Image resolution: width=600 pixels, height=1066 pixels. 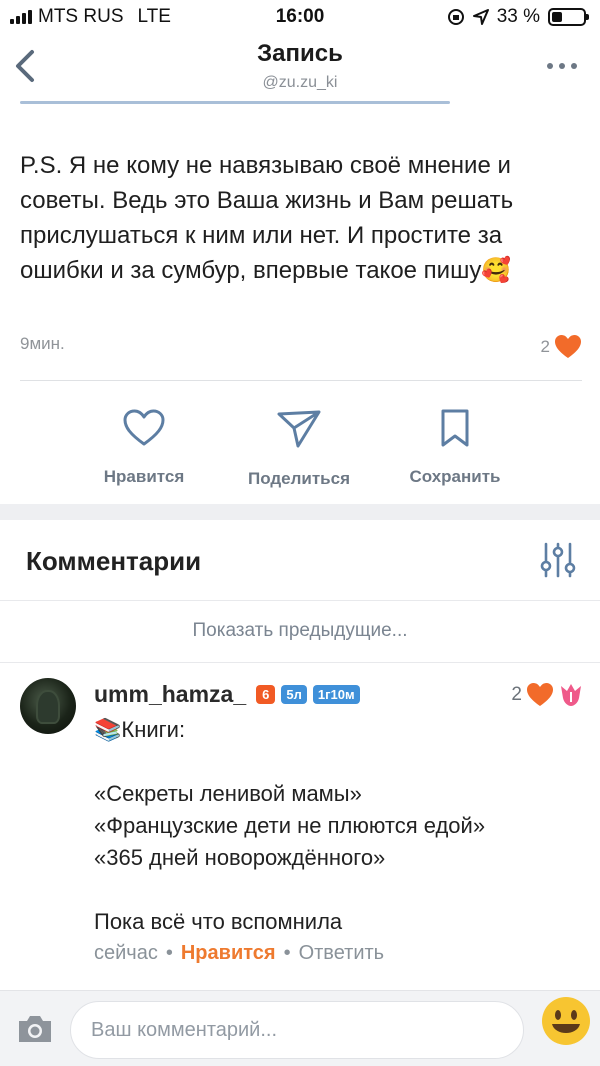 What do you see at coordinates (228, 793) in the screenshot?
I see `comment-line: «Секреты ленивой мамы»` at bounding box center [228, 793].